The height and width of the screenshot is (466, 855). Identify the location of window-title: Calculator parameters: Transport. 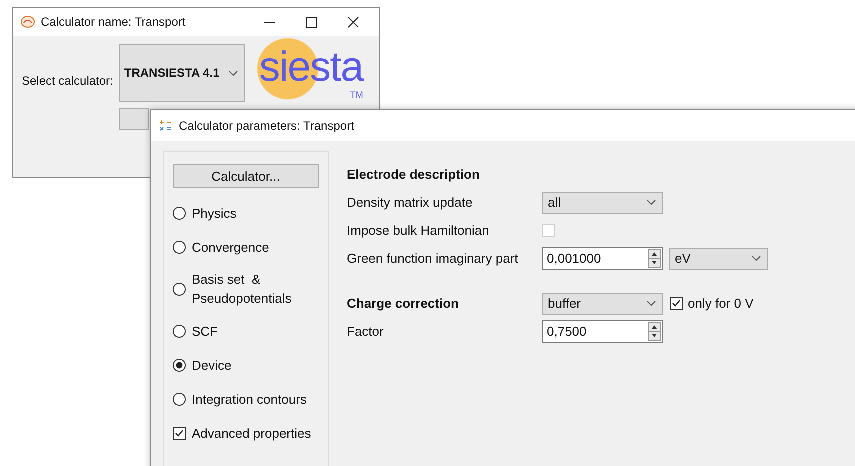
(267, 125).